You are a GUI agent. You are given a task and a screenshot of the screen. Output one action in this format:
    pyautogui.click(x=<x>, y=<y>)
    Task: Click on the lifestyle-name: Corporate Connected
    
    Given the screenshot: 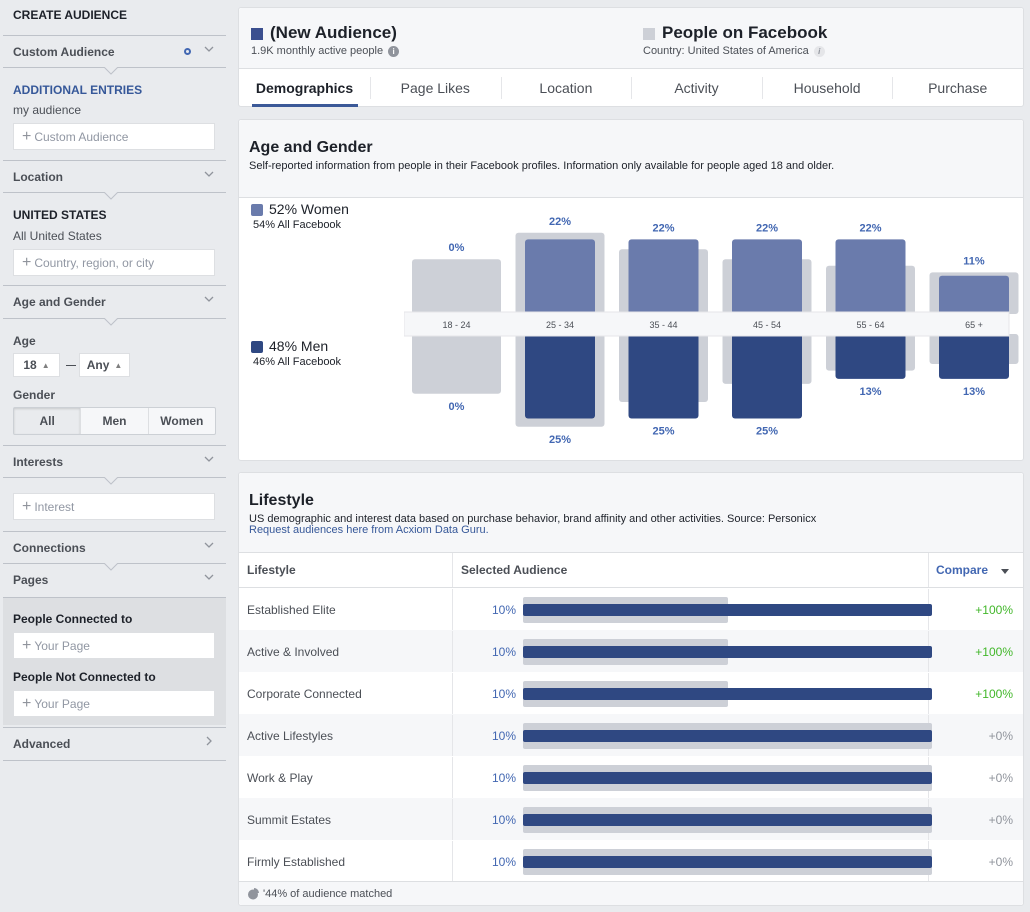 What is the action you would take?
    pyautogui.click(x=304, y=693)
    